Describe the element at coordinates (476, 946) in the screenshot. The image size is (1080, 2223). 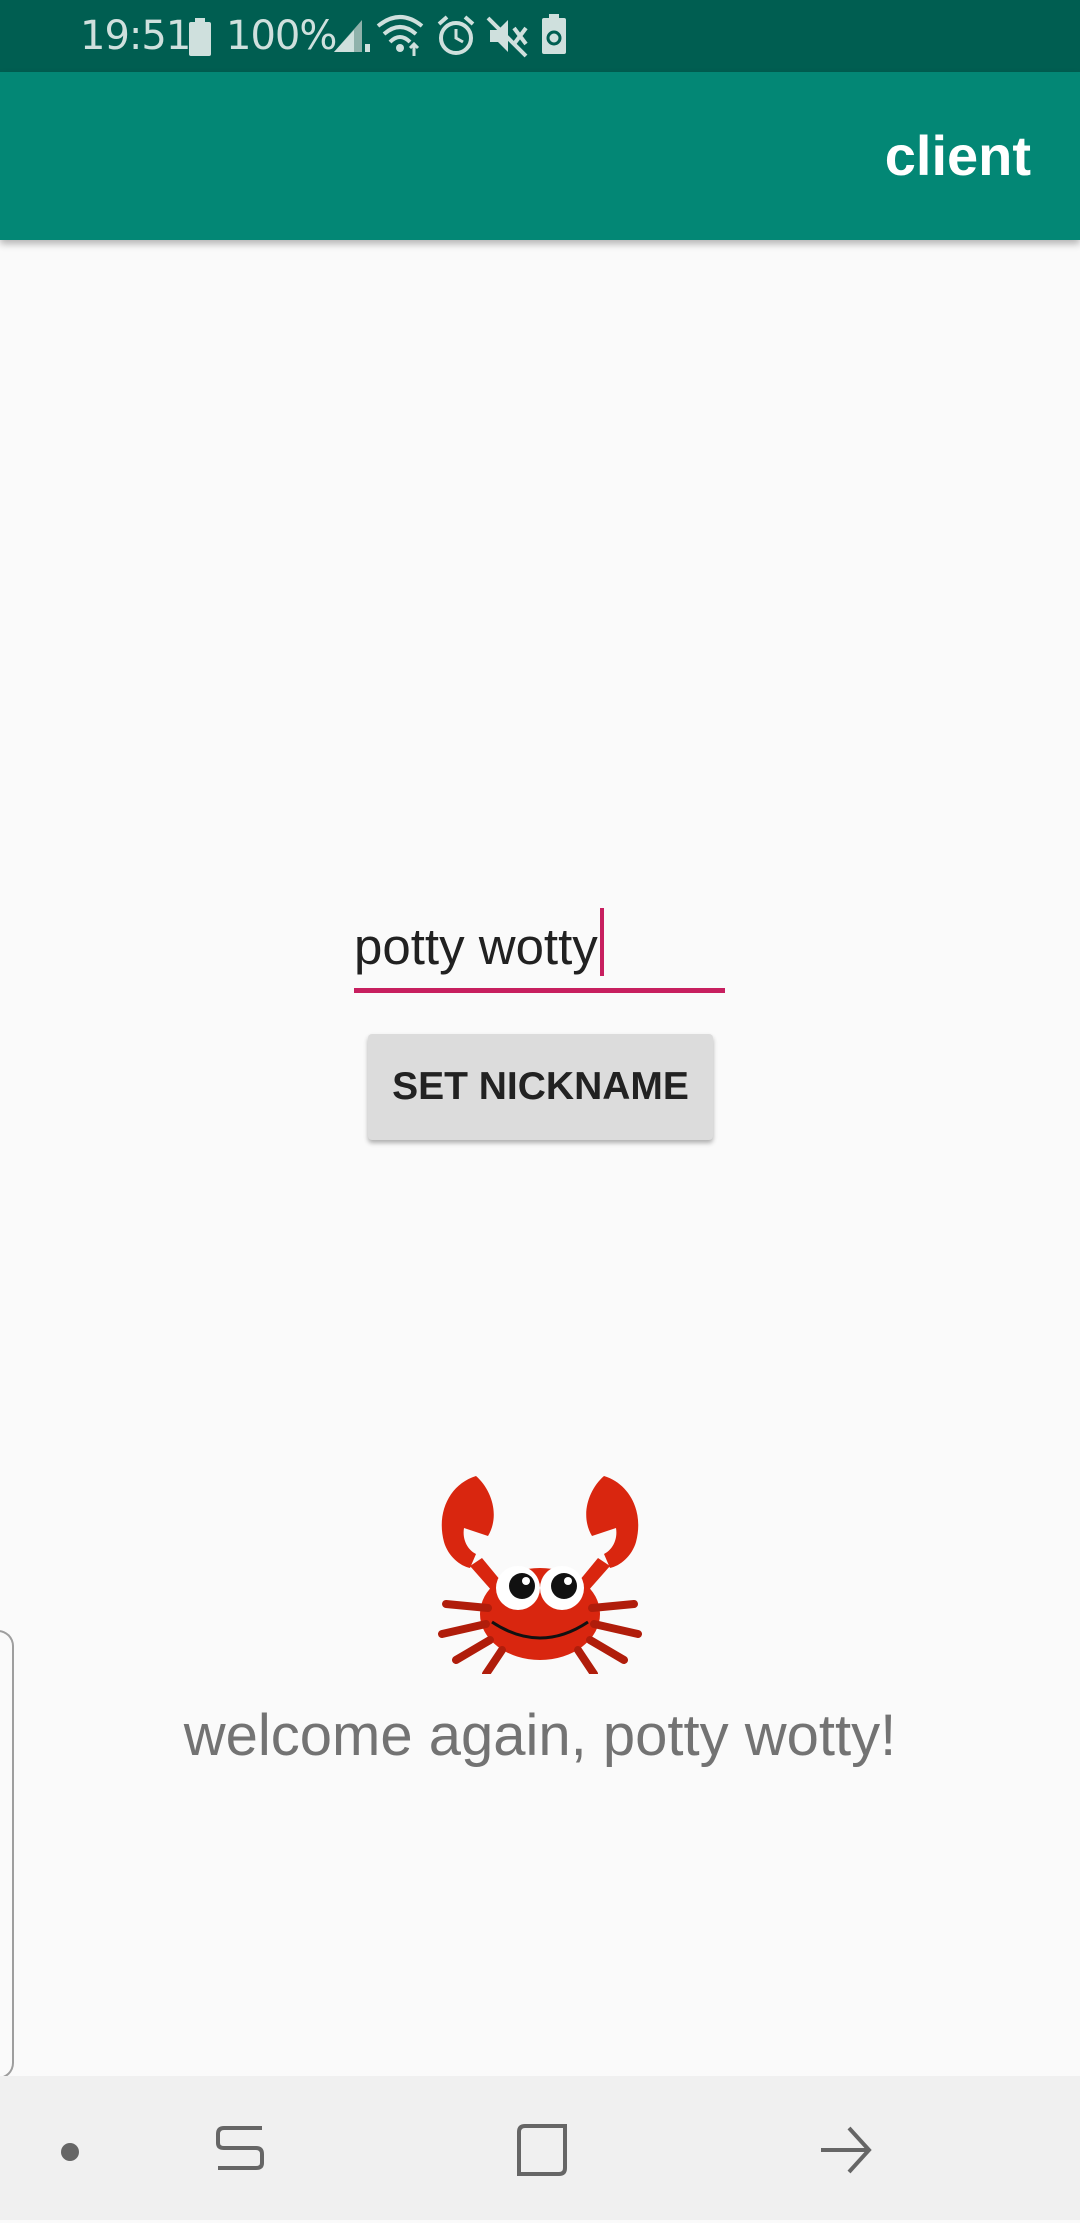
I see `nickname-text: potty wotty` at that location.